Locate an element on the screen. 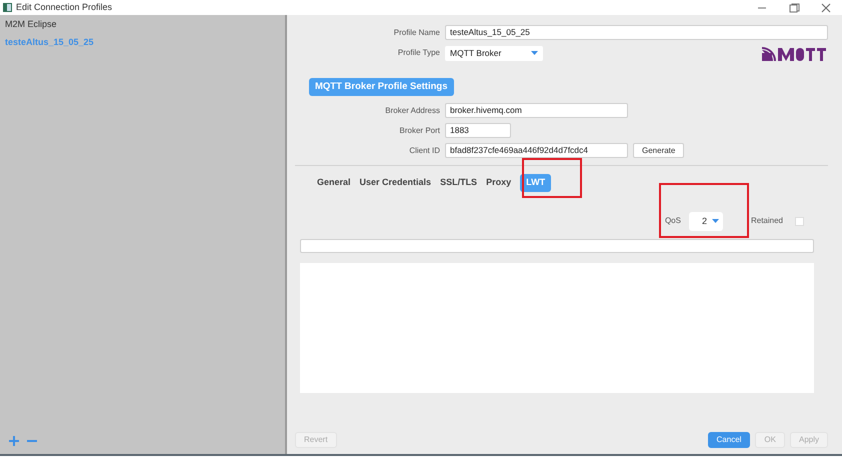 Image resolution: width=842 pixels, height=458 pixels. field-label: Broker Address is located at coordinates (412, 110).